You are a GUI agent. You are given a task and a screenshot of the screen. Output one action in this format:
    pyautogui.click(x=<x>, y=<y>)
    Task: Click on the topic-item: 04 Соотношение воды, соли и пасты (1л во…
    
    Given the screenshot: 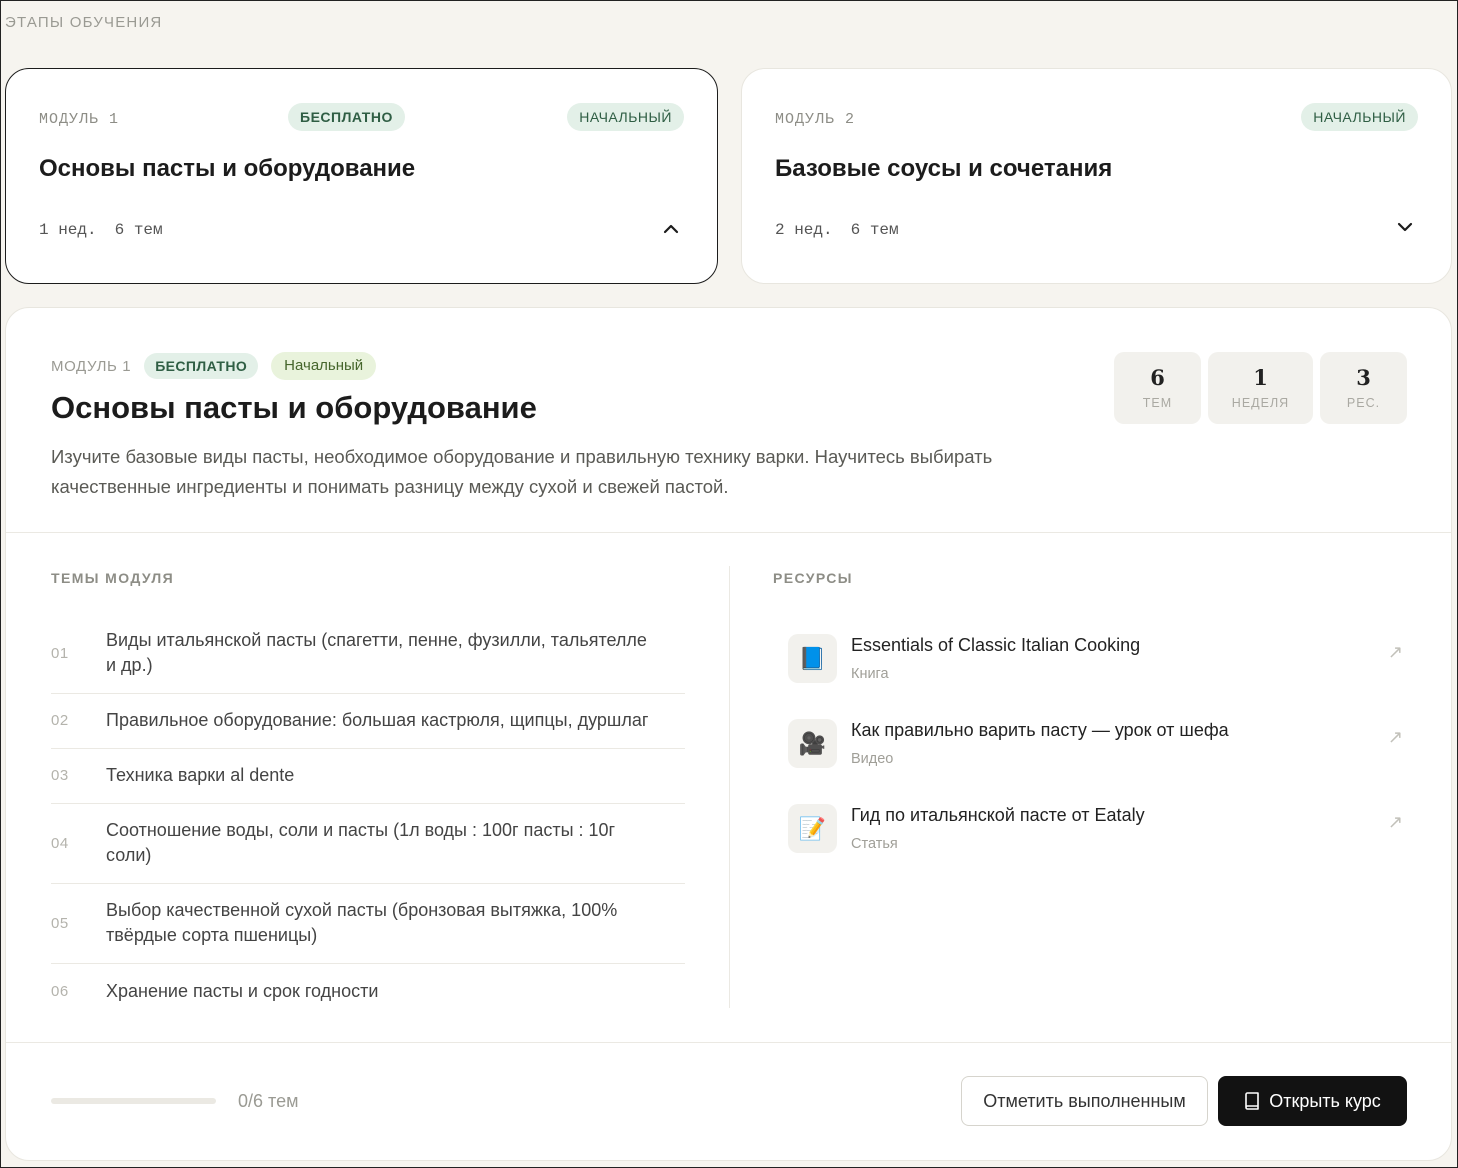 What is the action you would take?
    pyautogui.click(x=368, y=844)
    